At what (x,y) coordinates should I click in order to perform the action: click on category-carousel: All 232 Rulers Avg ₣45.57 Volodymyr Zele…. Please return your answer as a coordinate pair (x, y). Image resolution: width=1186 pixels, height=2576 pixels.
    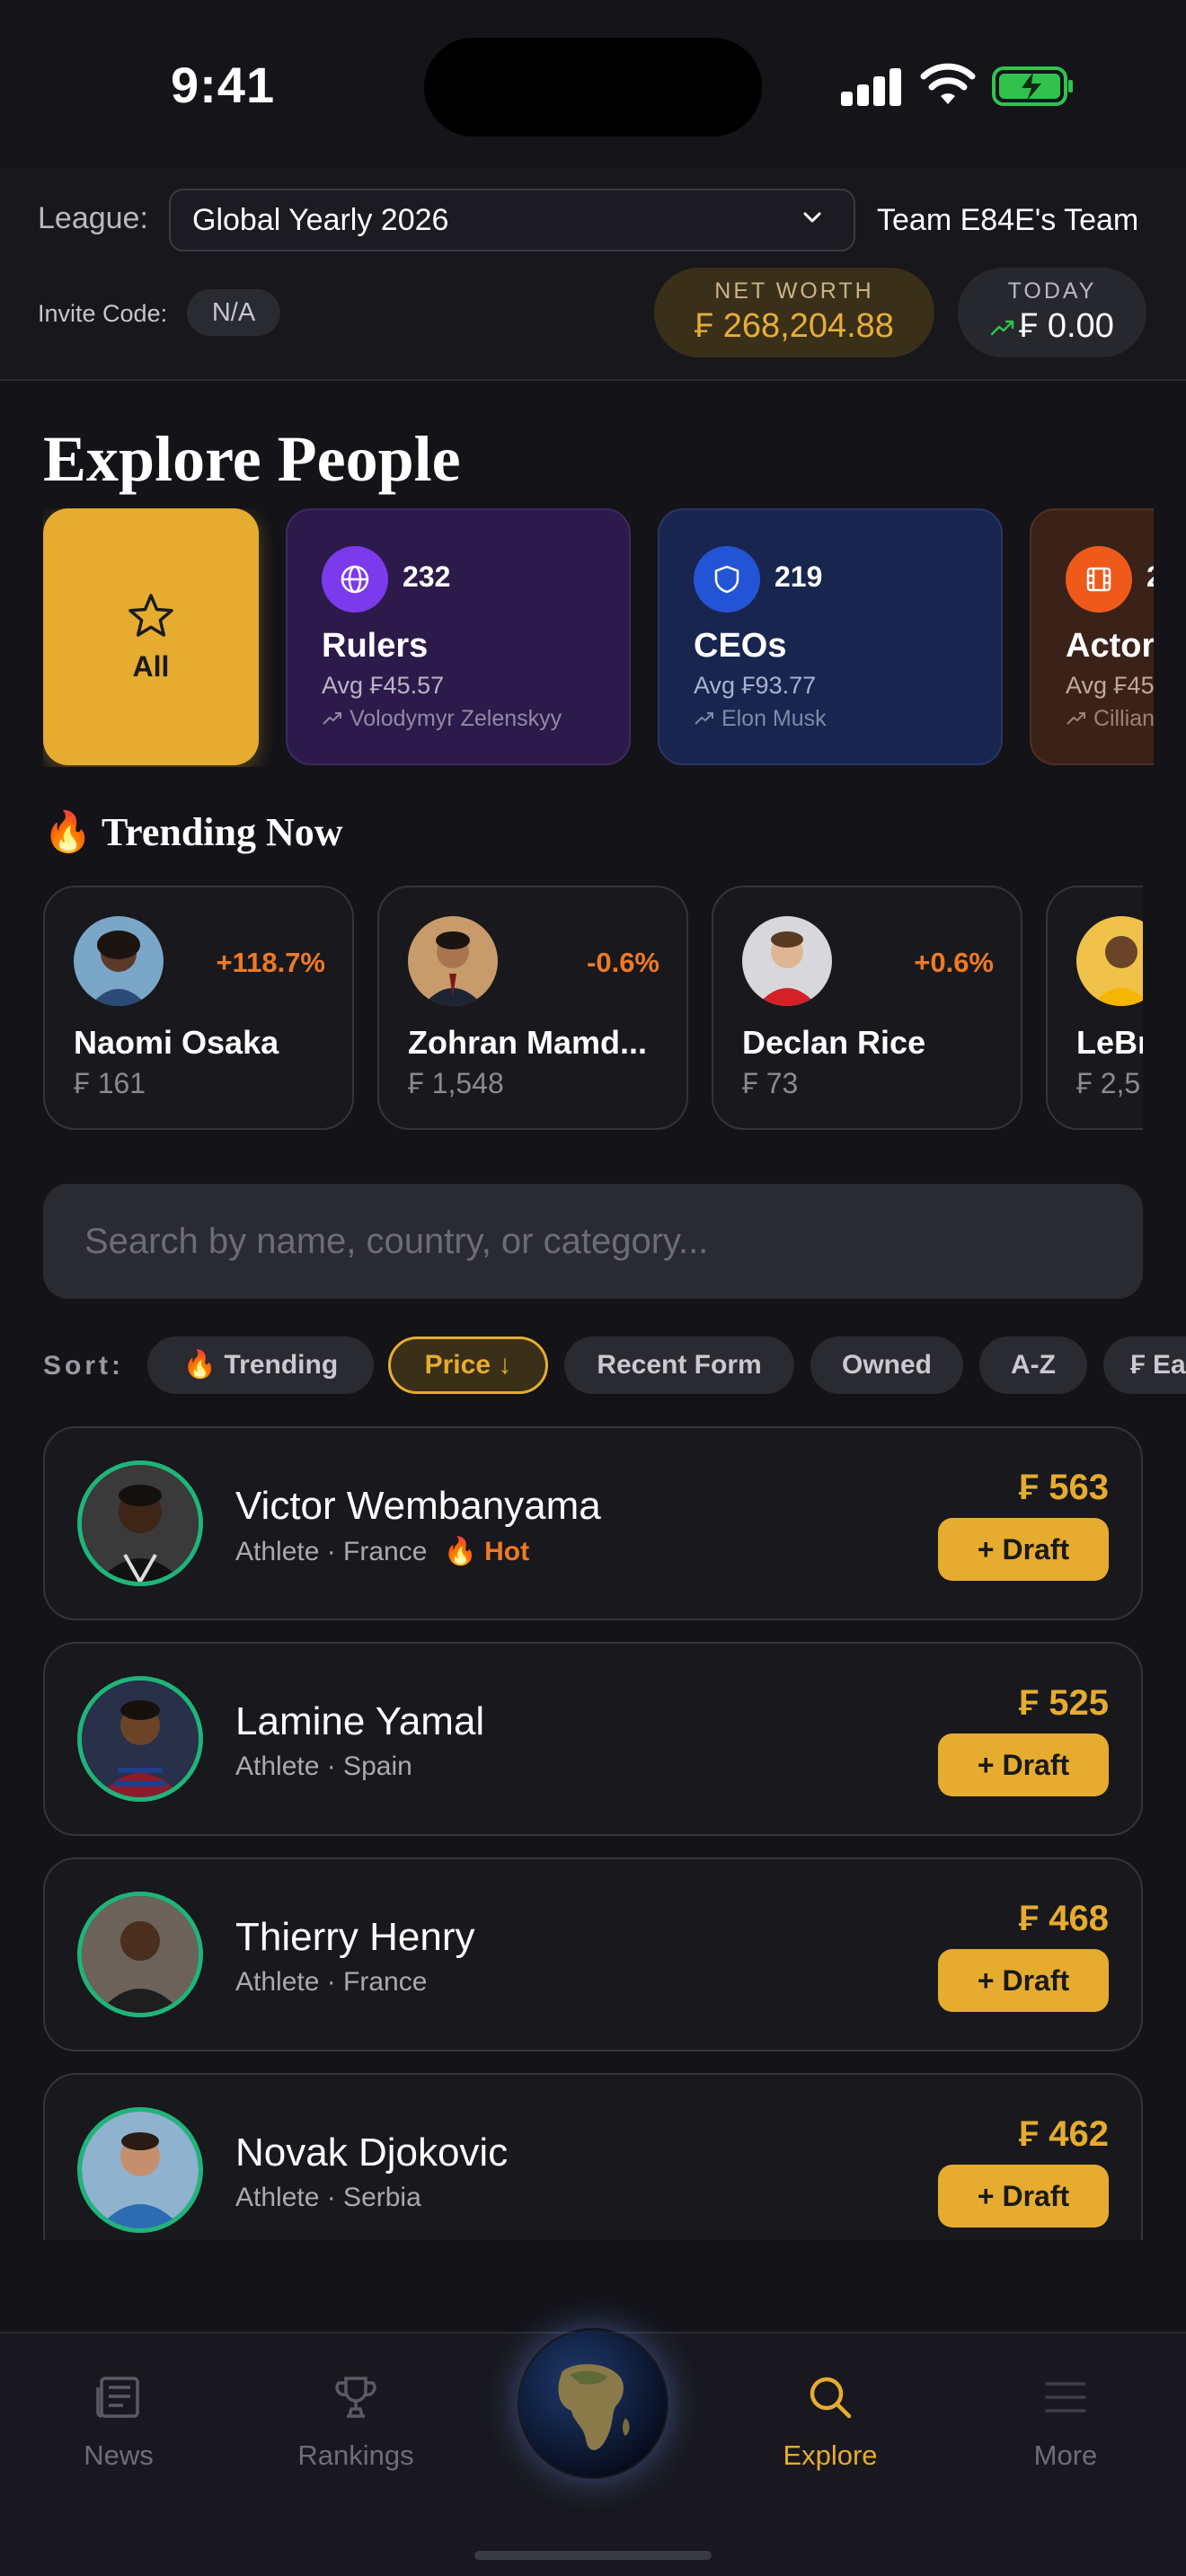
    Looking at the image, I should click on (598, 637).